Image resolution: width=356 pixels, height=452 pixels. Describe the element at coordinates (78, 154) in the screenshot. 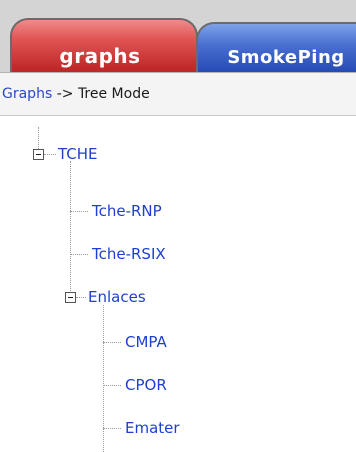

I see `tree-node-tche: TCHE` at that location.